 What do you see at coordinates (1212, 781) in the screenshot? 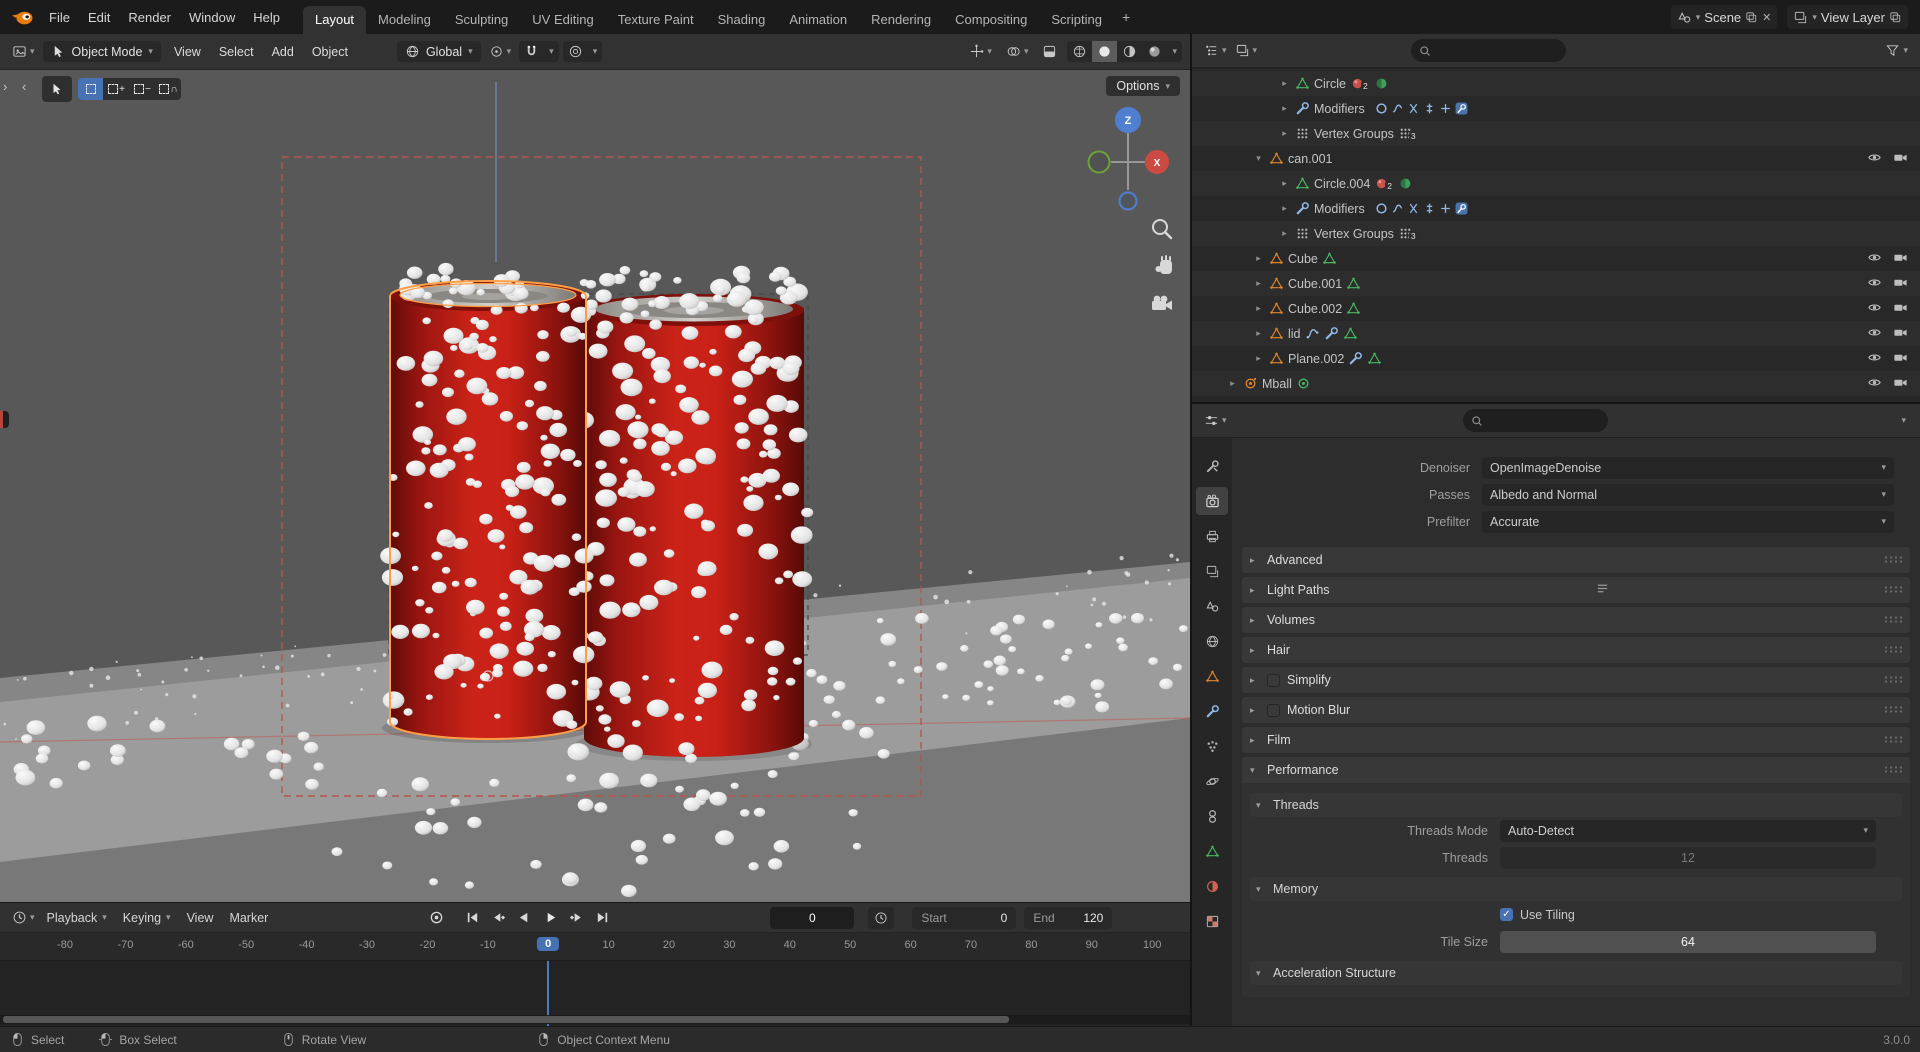
I see `properties-tab-physics` at bounding box center [1212, 781].